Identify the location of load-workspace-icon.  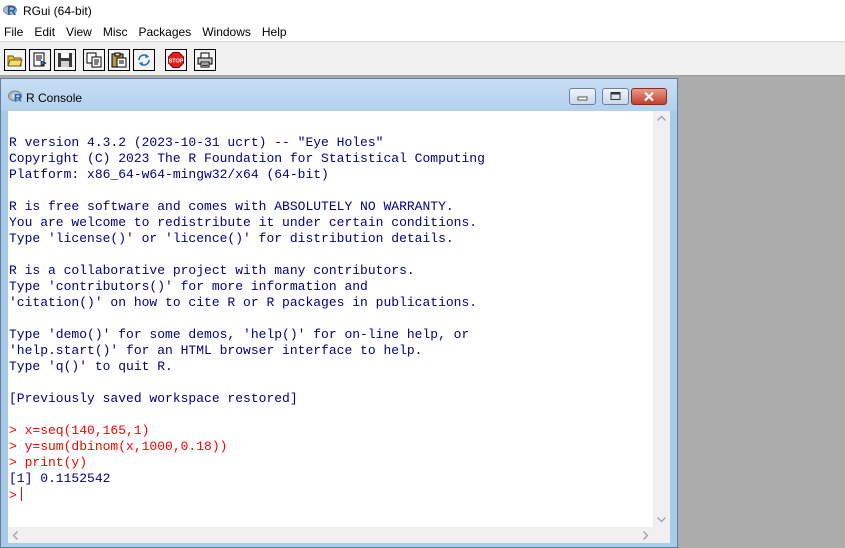
(40, 59).